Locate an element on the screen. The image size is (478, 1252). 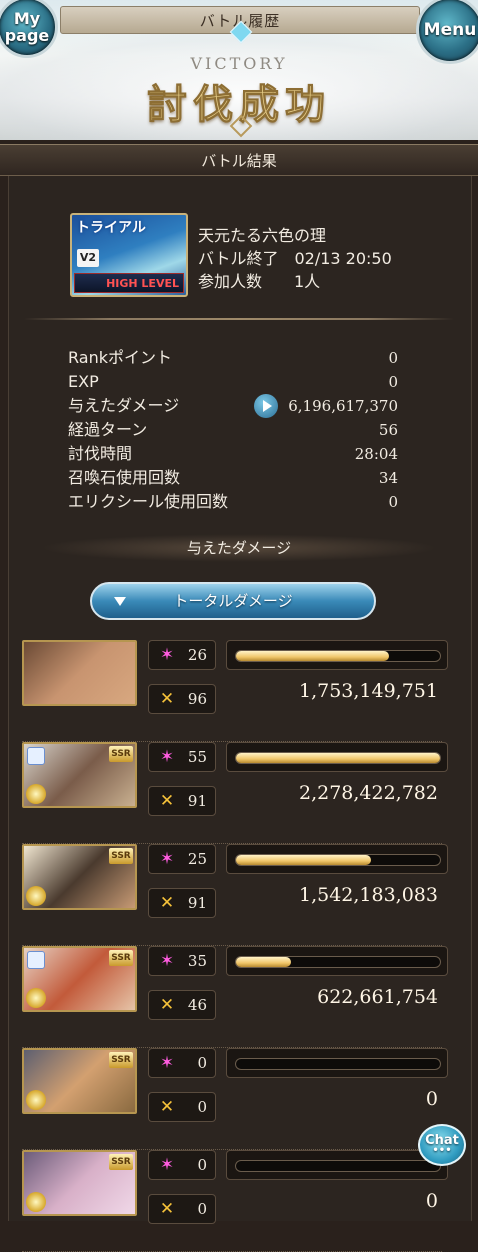
ougi-count: 96 is located at coordinates (197, 699).